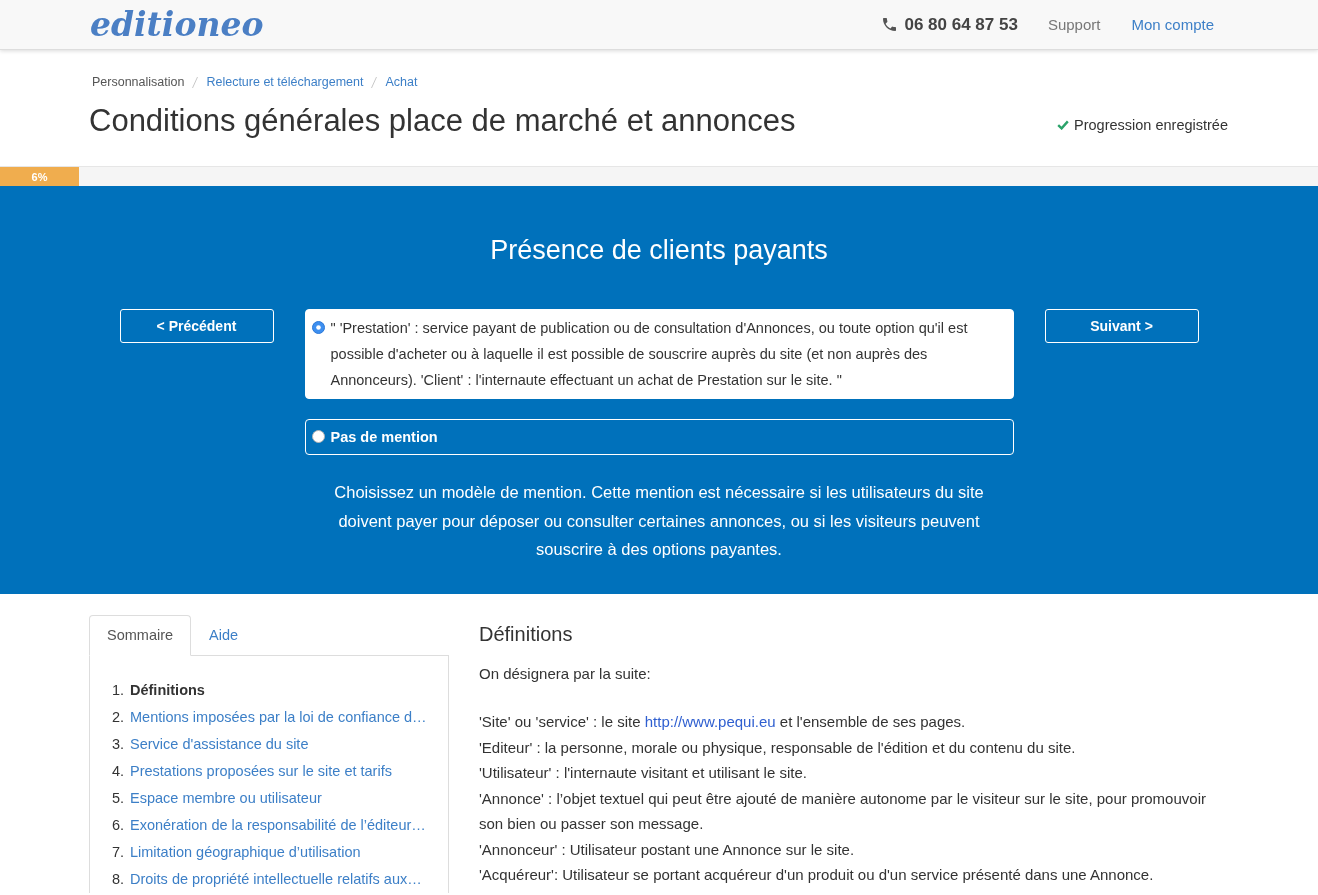  What do you see at coordinates (39, 176) in the screenshot?
I see `progress-label: 6%` at bounding box center [39, 176].